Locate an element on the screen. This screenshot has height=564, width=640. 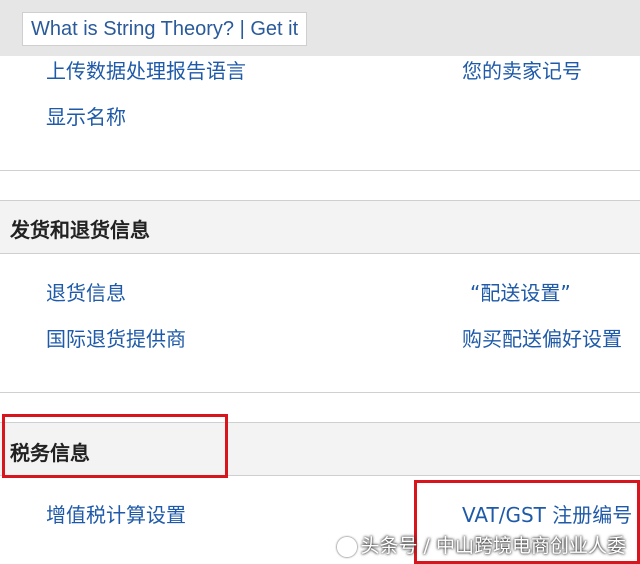
link-shipping-settings: “配送设置” is located at coordinates (520, 293).